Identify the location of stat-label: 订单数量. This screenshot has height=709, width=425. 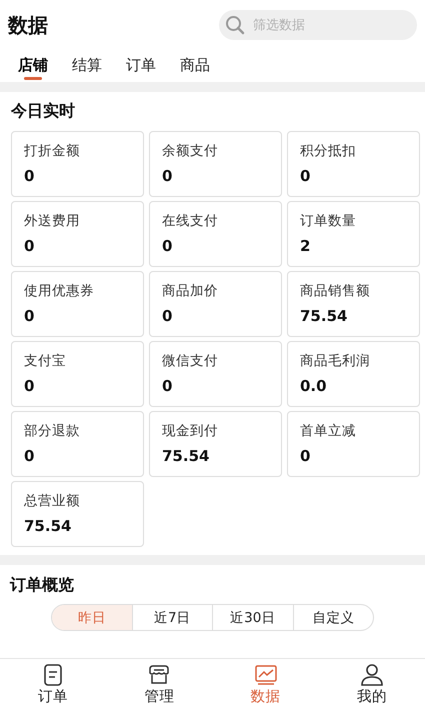
(328, 221).